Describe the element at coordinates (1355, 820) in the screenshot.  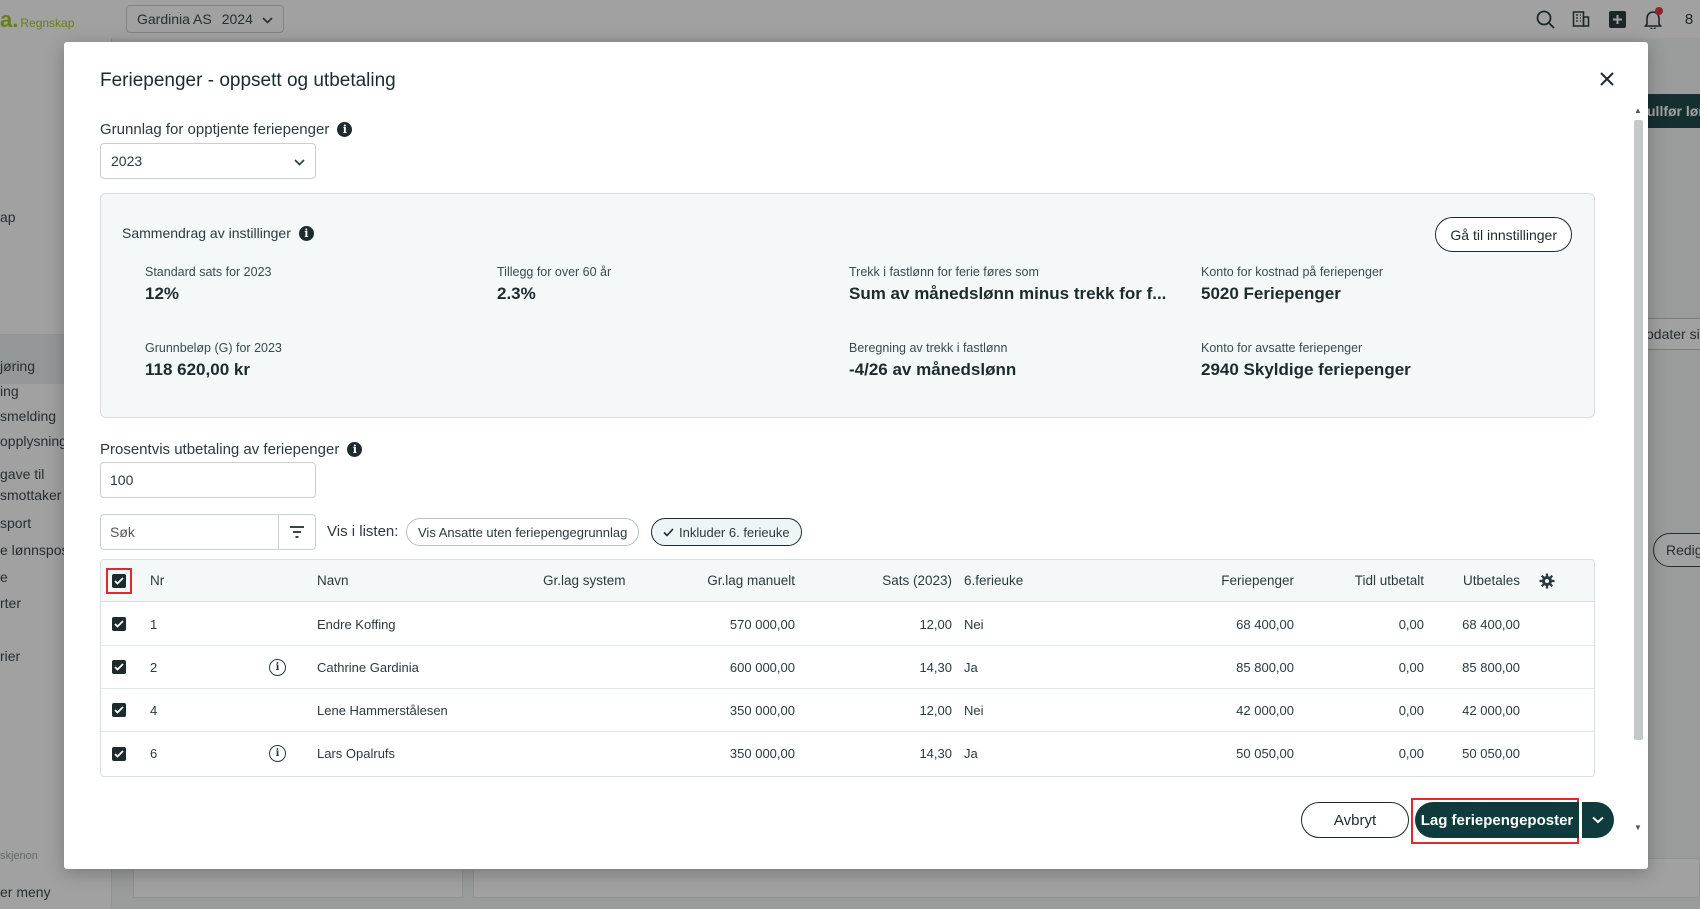
I see `cancel-button: Avbryt` at that location.